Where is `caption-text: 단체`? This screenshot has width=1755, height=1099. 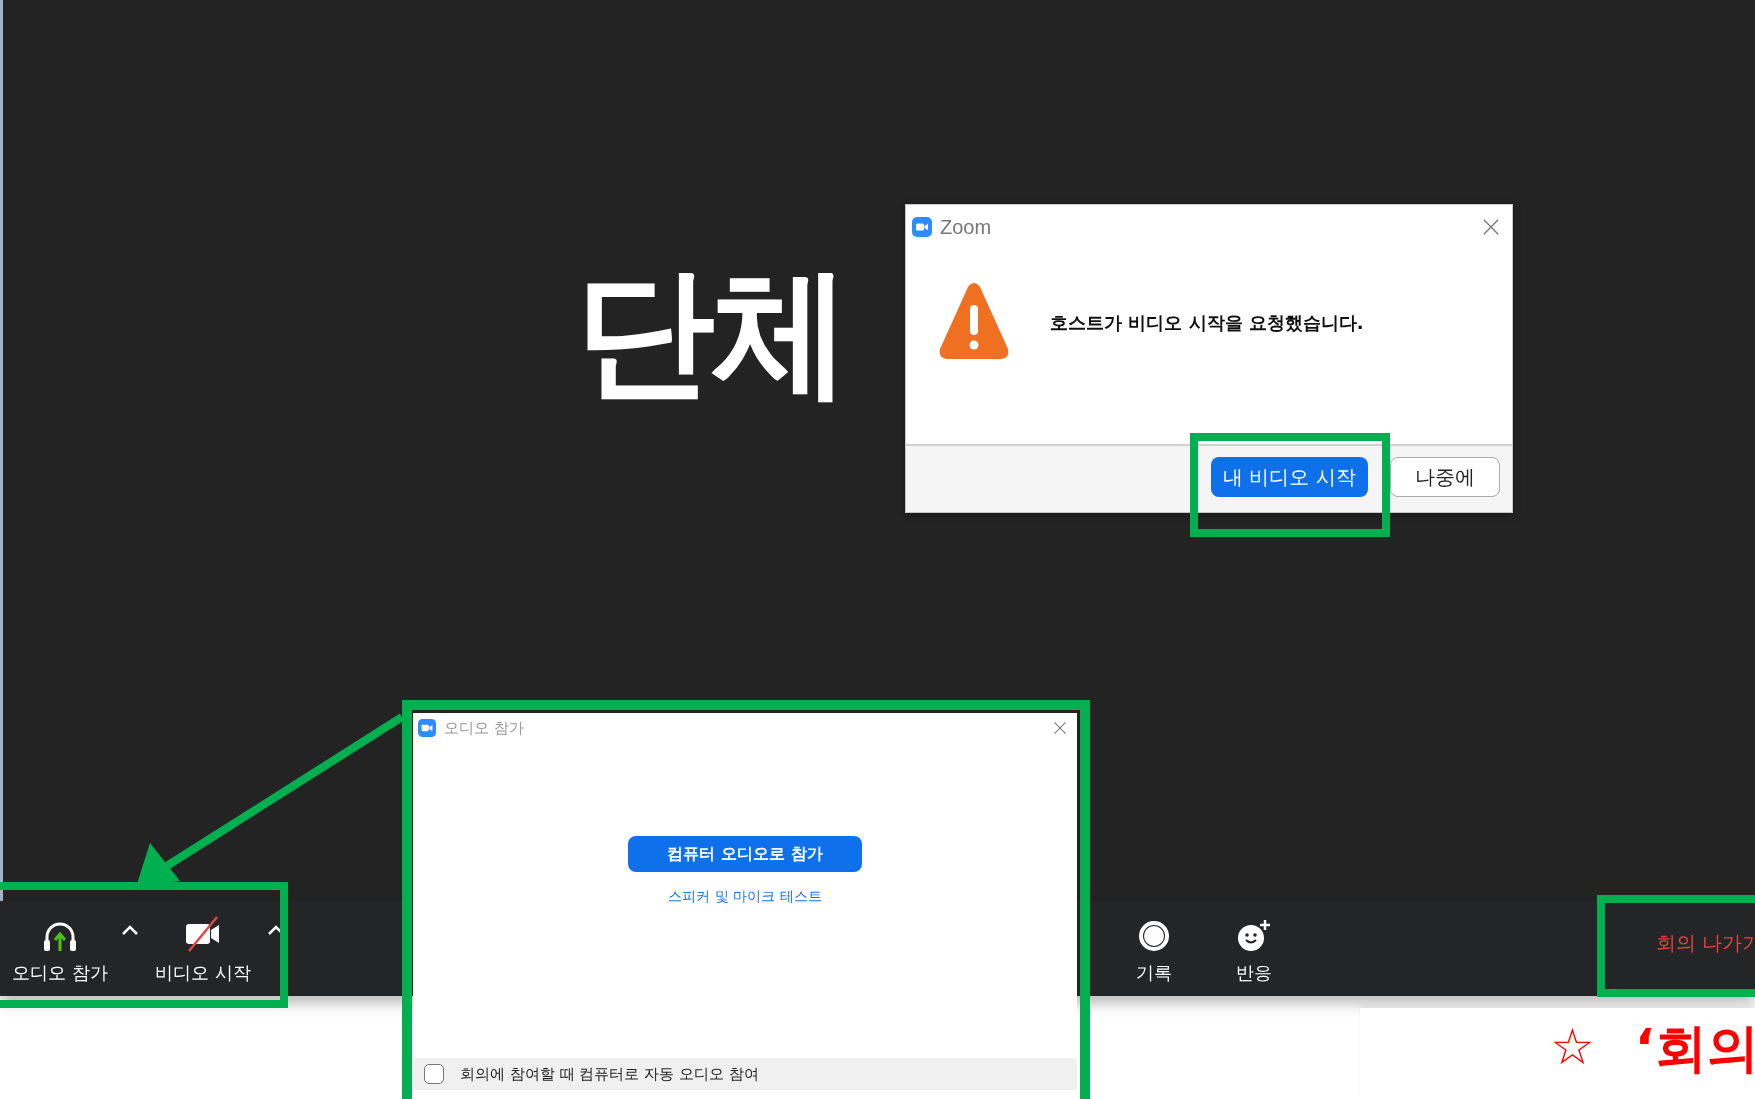 caption-text: 단체 is located at coordinates (711, 332).